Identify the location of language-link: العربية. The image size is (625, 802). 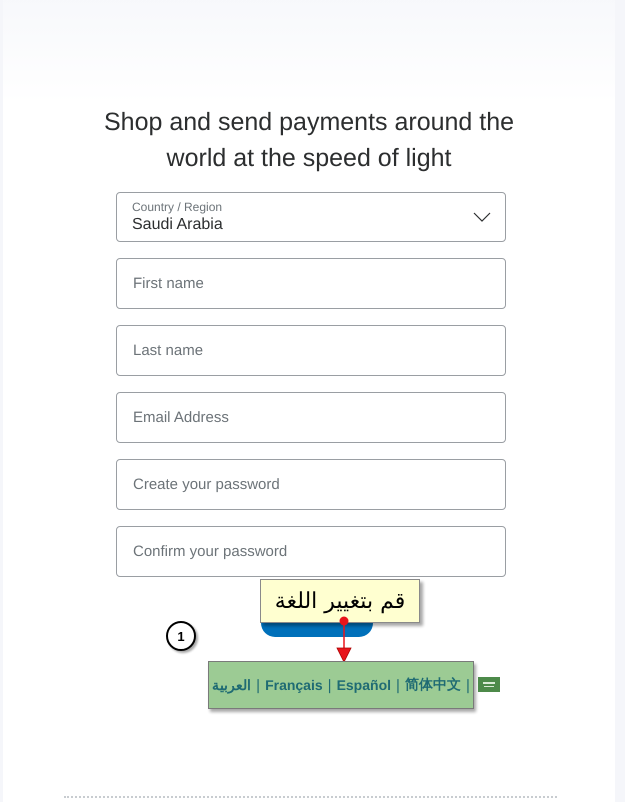
(232, 685).